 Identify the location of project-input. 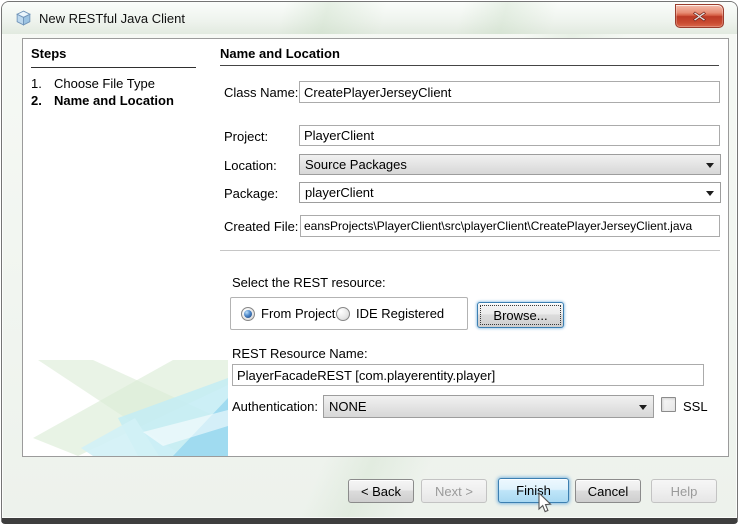
(509, 135).